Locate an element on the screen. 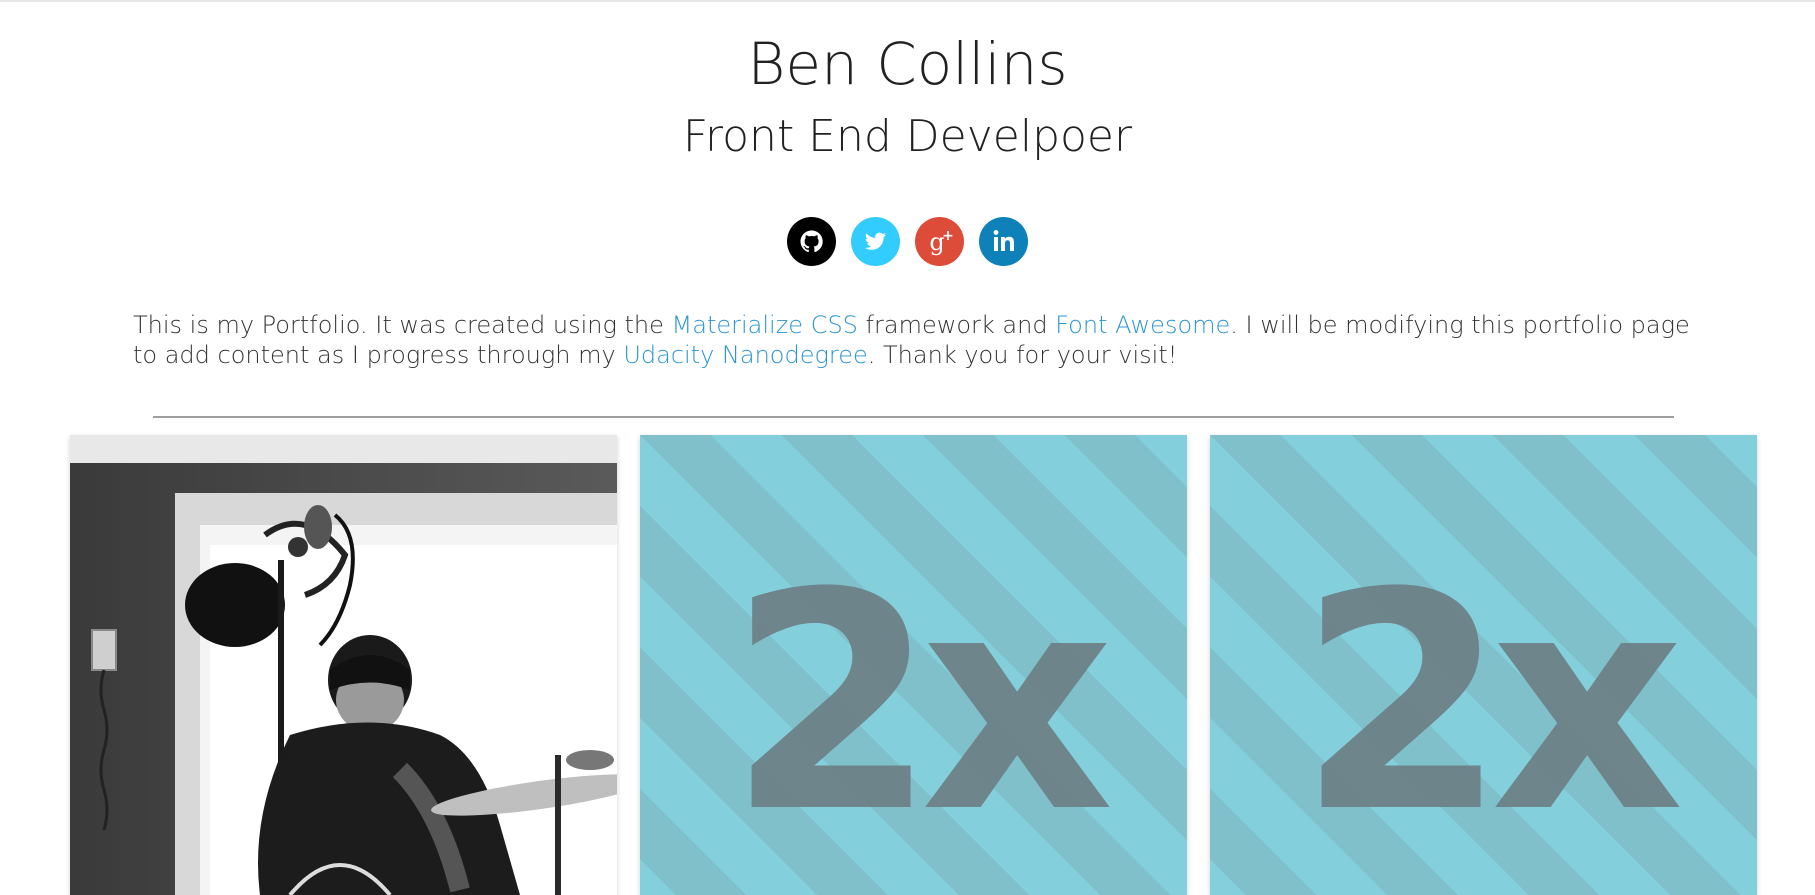  github-link is located at coordinates (811, 241).